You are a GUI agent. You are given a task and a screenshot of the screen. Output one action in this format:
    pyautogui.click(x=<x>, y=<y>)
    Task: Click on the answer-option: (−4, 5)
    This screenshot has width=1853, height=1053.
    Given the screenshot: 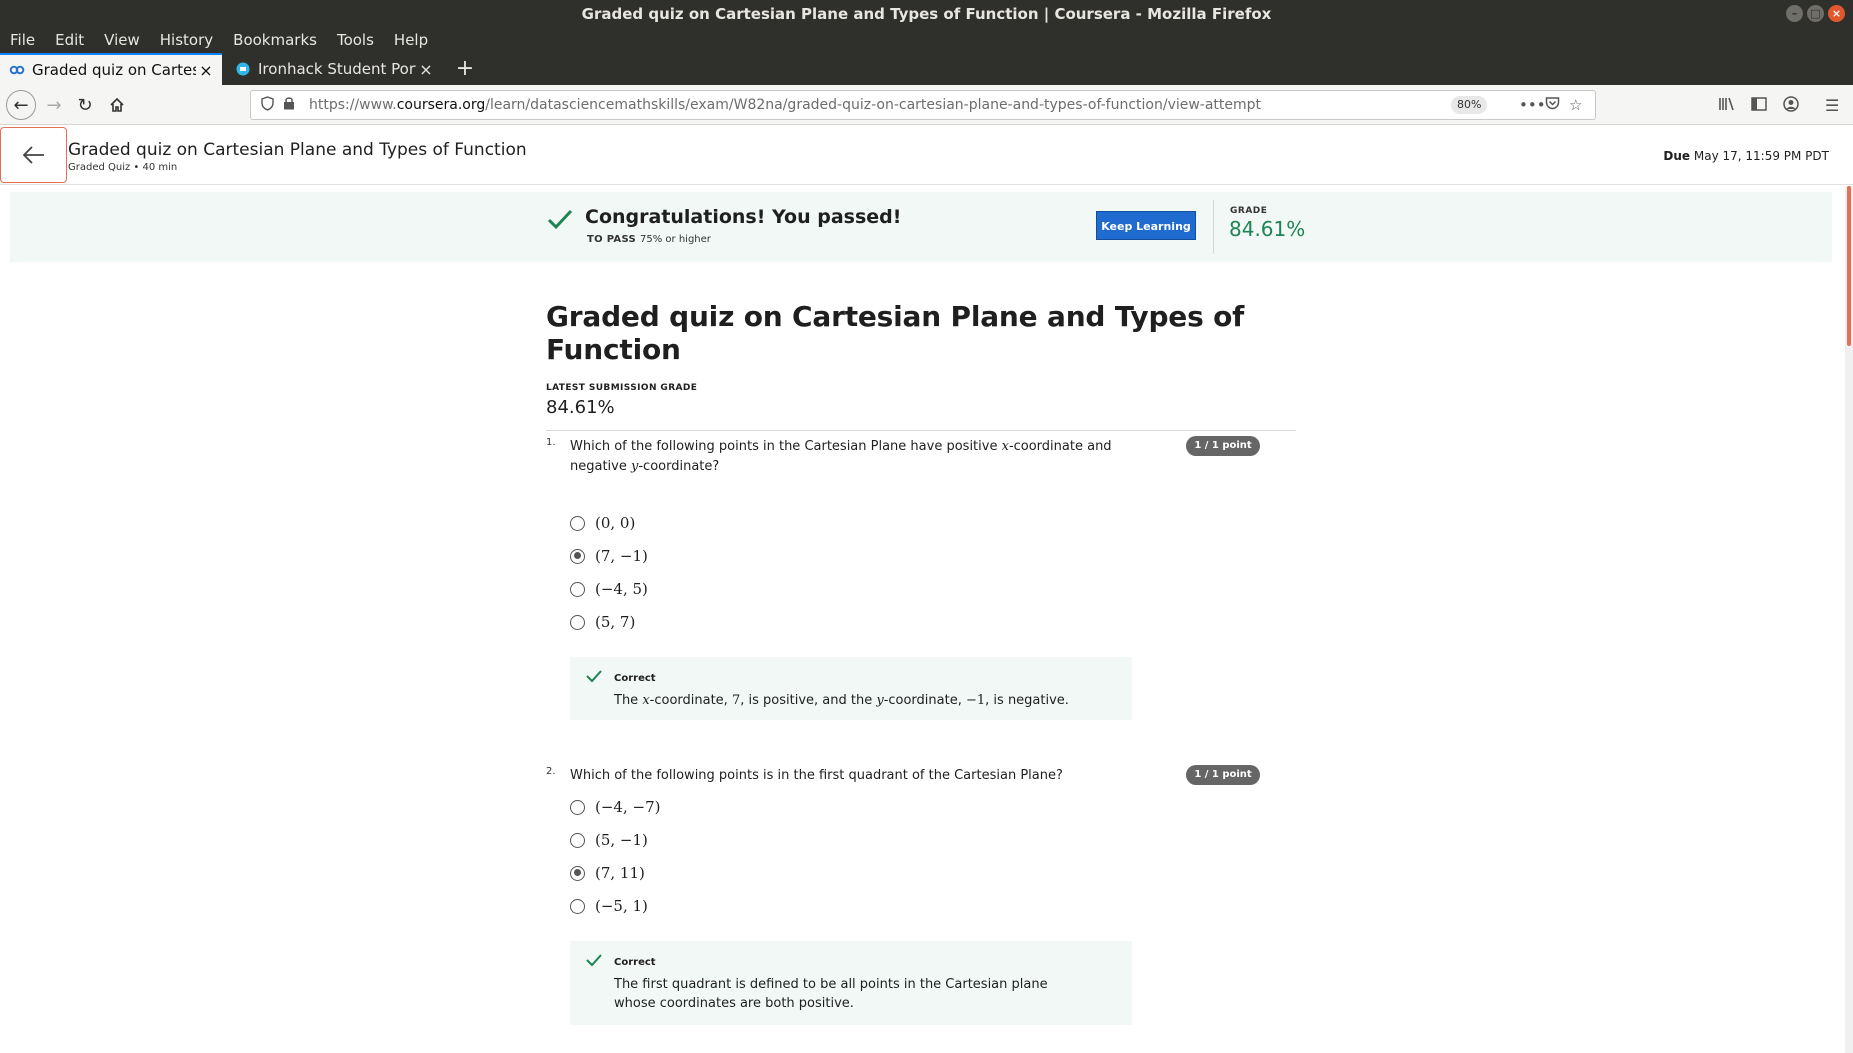 What is the action you would take?
    pyautogui.click(x=609, y=589)
    